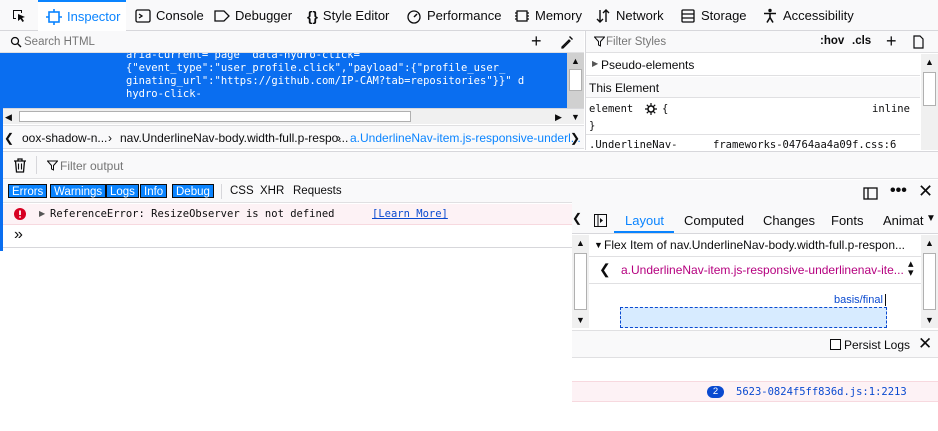 This screenshot has height=431, width=938. What do you see at coordinates (19, 15) in the screenshot?
I see `element-picker-button` at bounding box center [19, 15].